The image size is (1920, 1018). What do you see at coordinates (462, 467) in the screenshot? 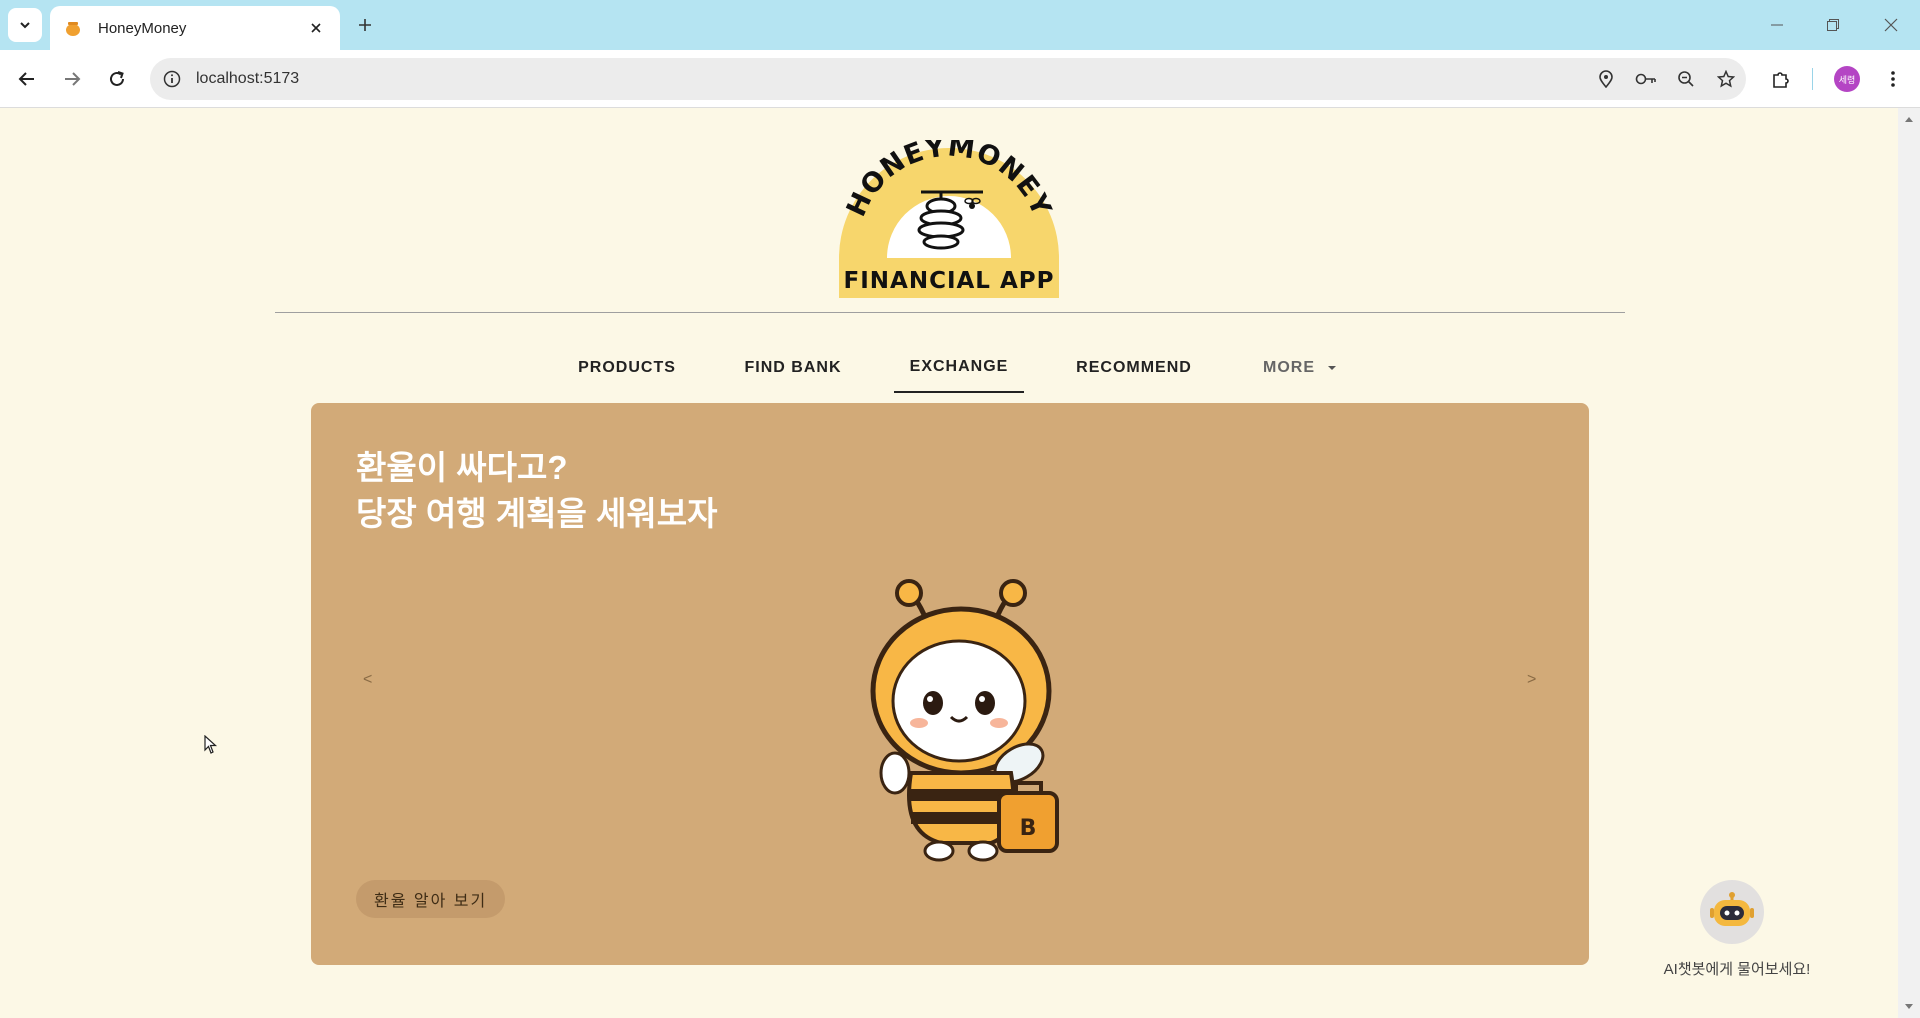
I see `hero-title-line1: 환율이 싸다고?` at bounding box center [462, 467].